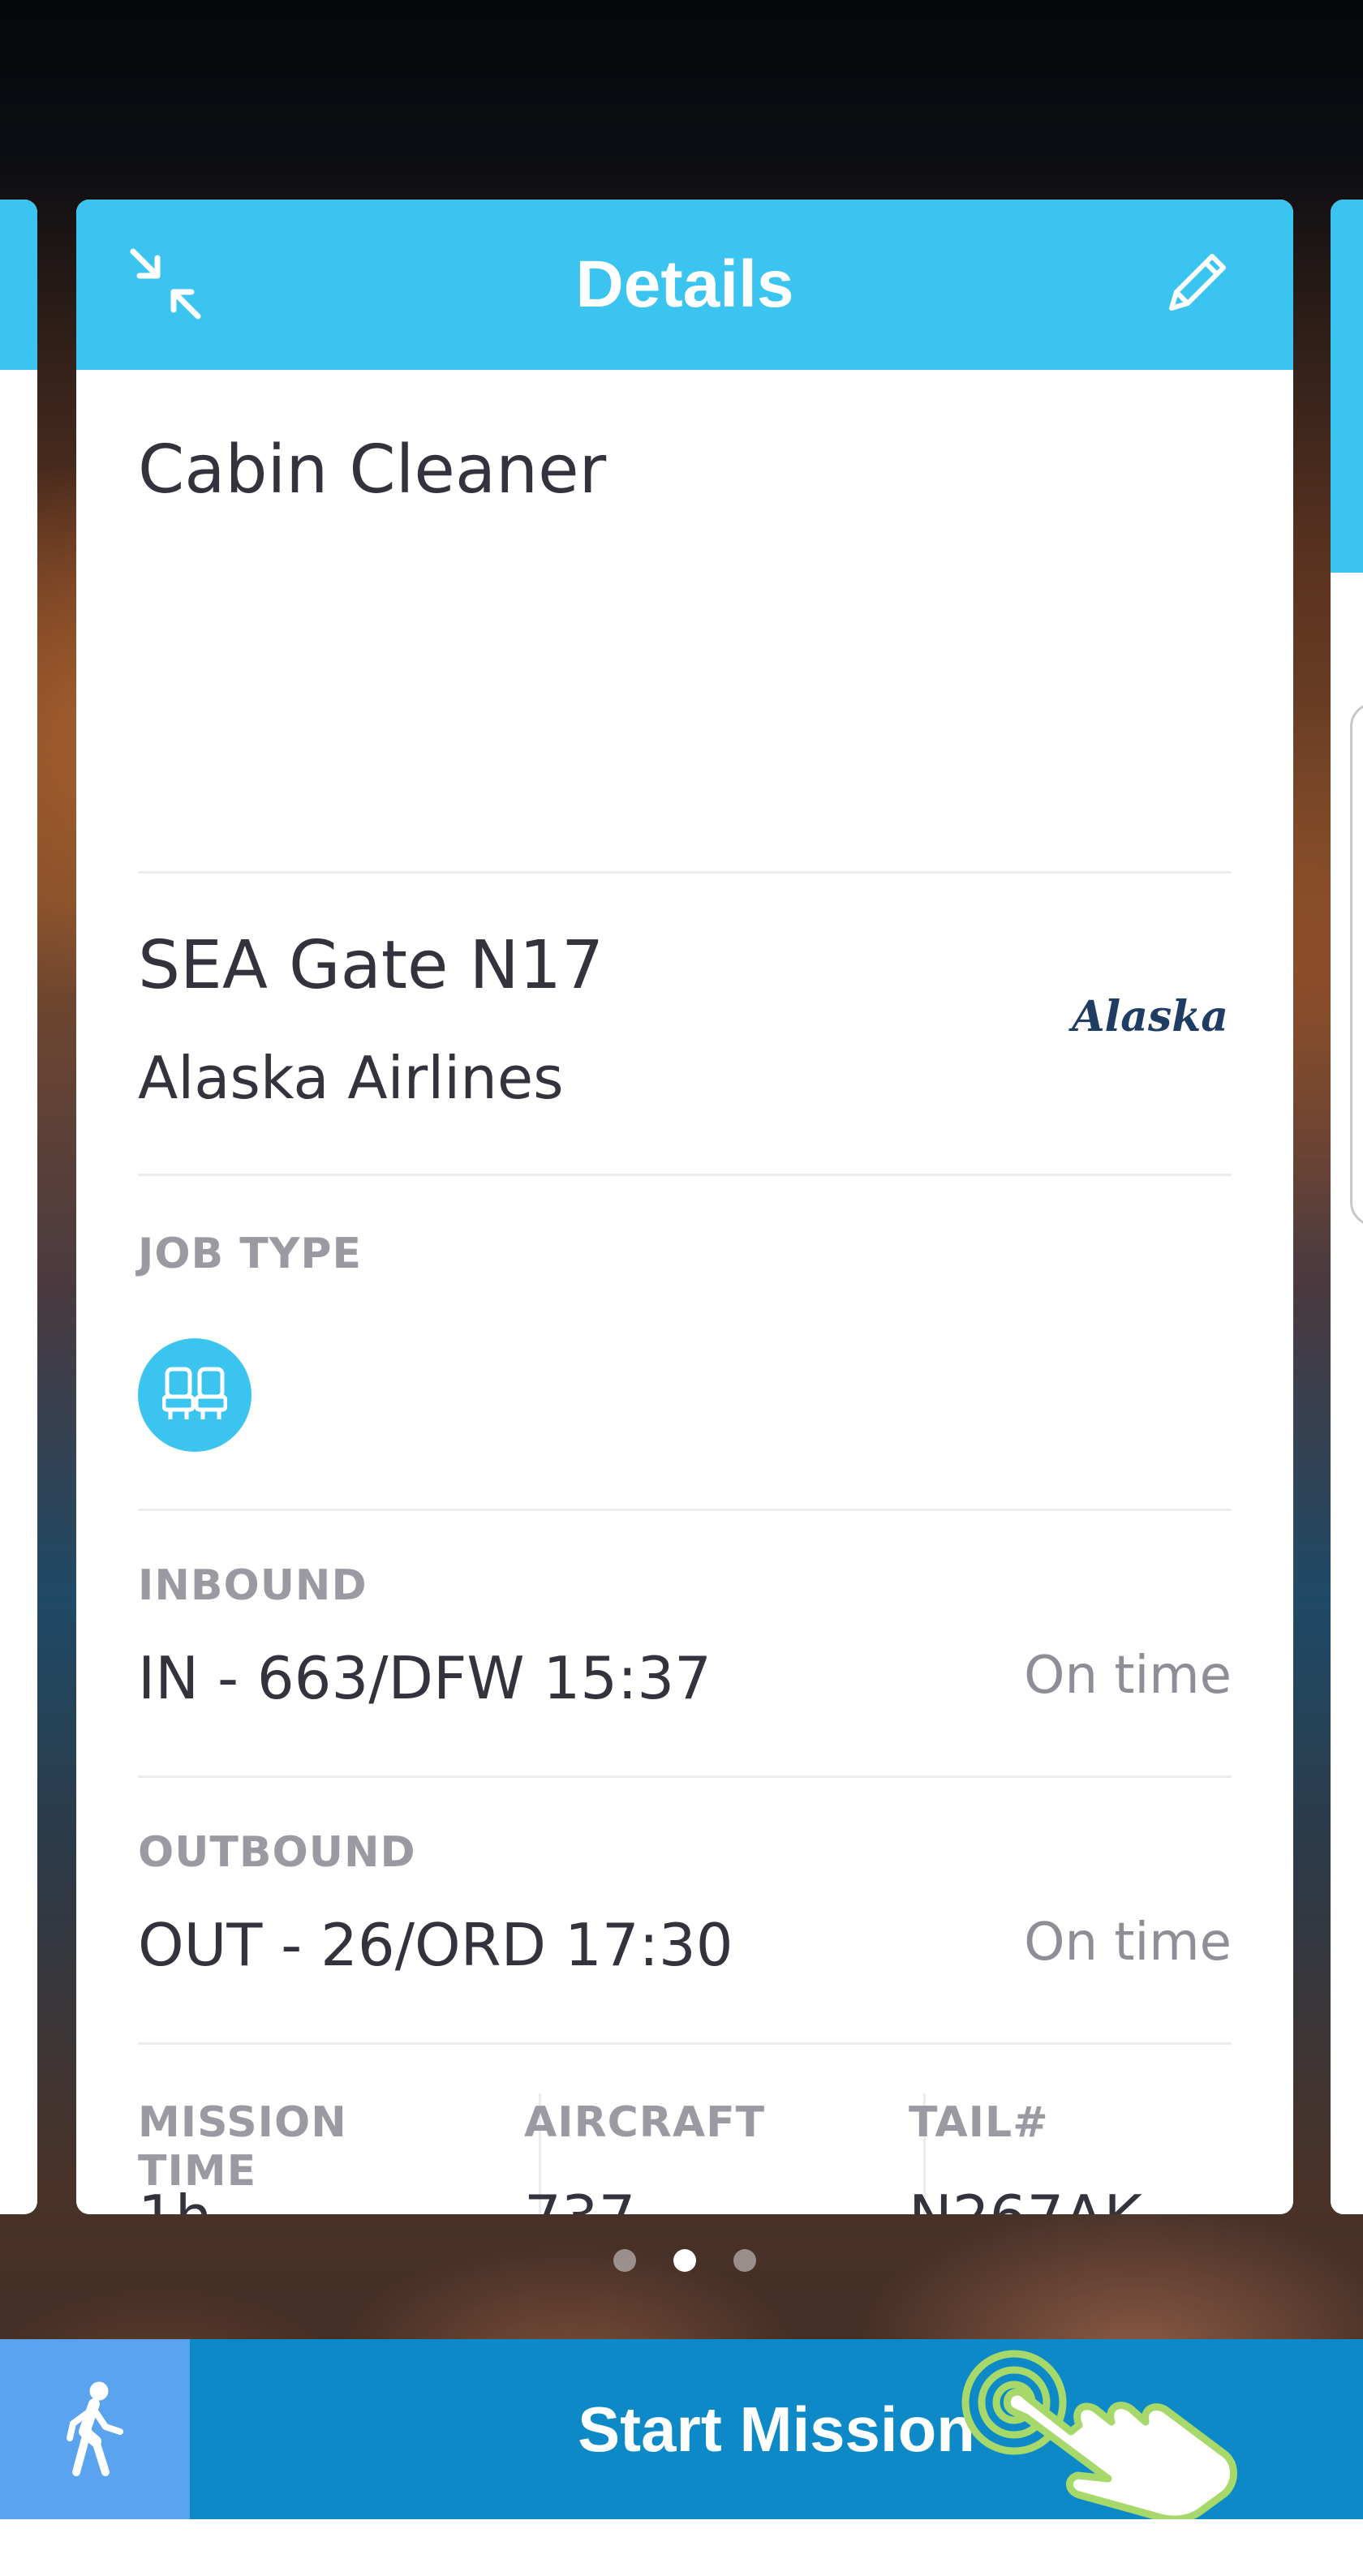 This screenshot has height=2576, width=1363. I want to click on mission-time-column: MISSION TIME 1h, so click(300, 2145).